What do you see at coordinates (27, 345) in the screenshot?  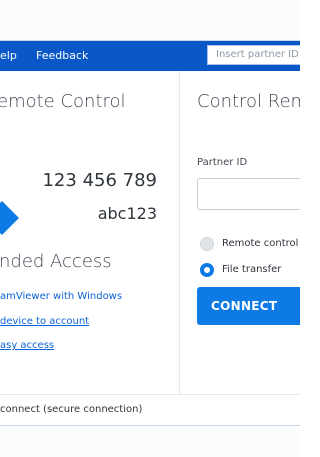 I see `easy-access-link: asy access` at bounding box center [27, 345].